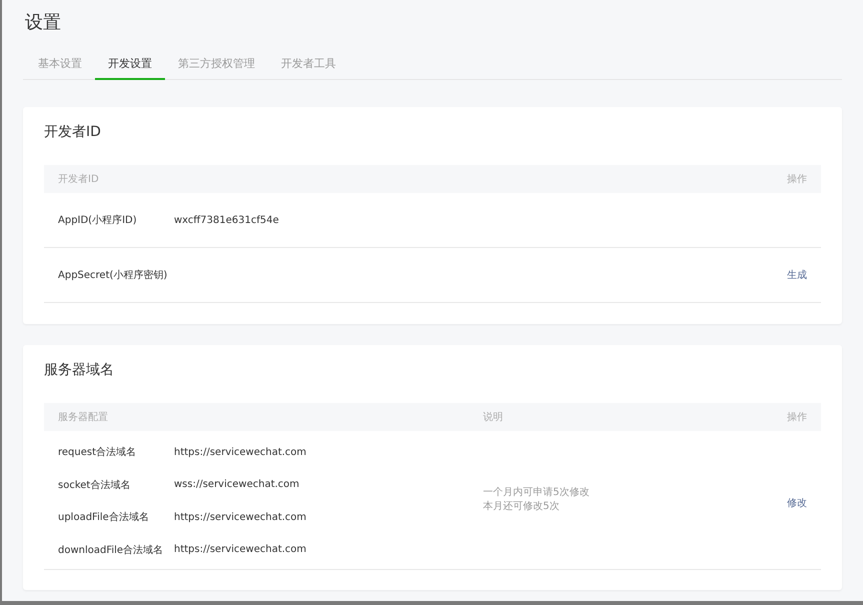  What do you see at coordinates (43, 23) in the screenshot?
I see `page-title: 设置` at bounding box center [43, 23].